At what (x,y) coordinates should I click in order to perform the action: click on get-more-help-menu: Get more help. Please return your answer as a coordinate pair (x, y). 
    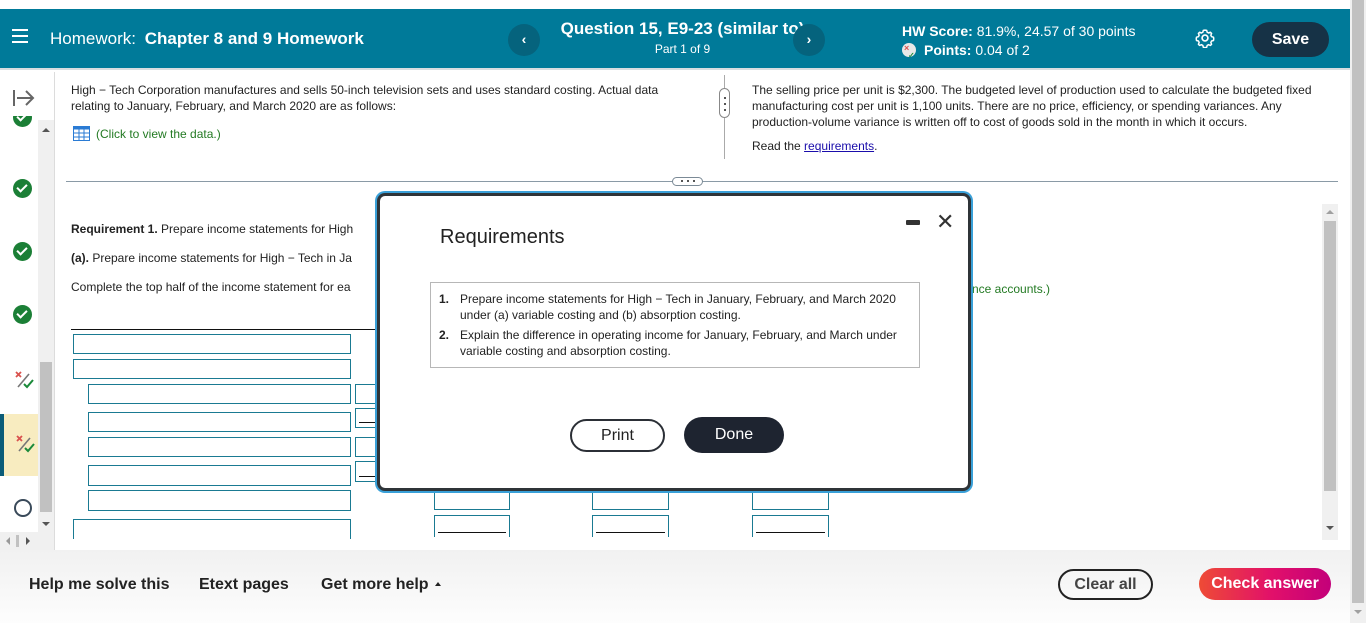
    Looking at the image, I should click on (381, 585).